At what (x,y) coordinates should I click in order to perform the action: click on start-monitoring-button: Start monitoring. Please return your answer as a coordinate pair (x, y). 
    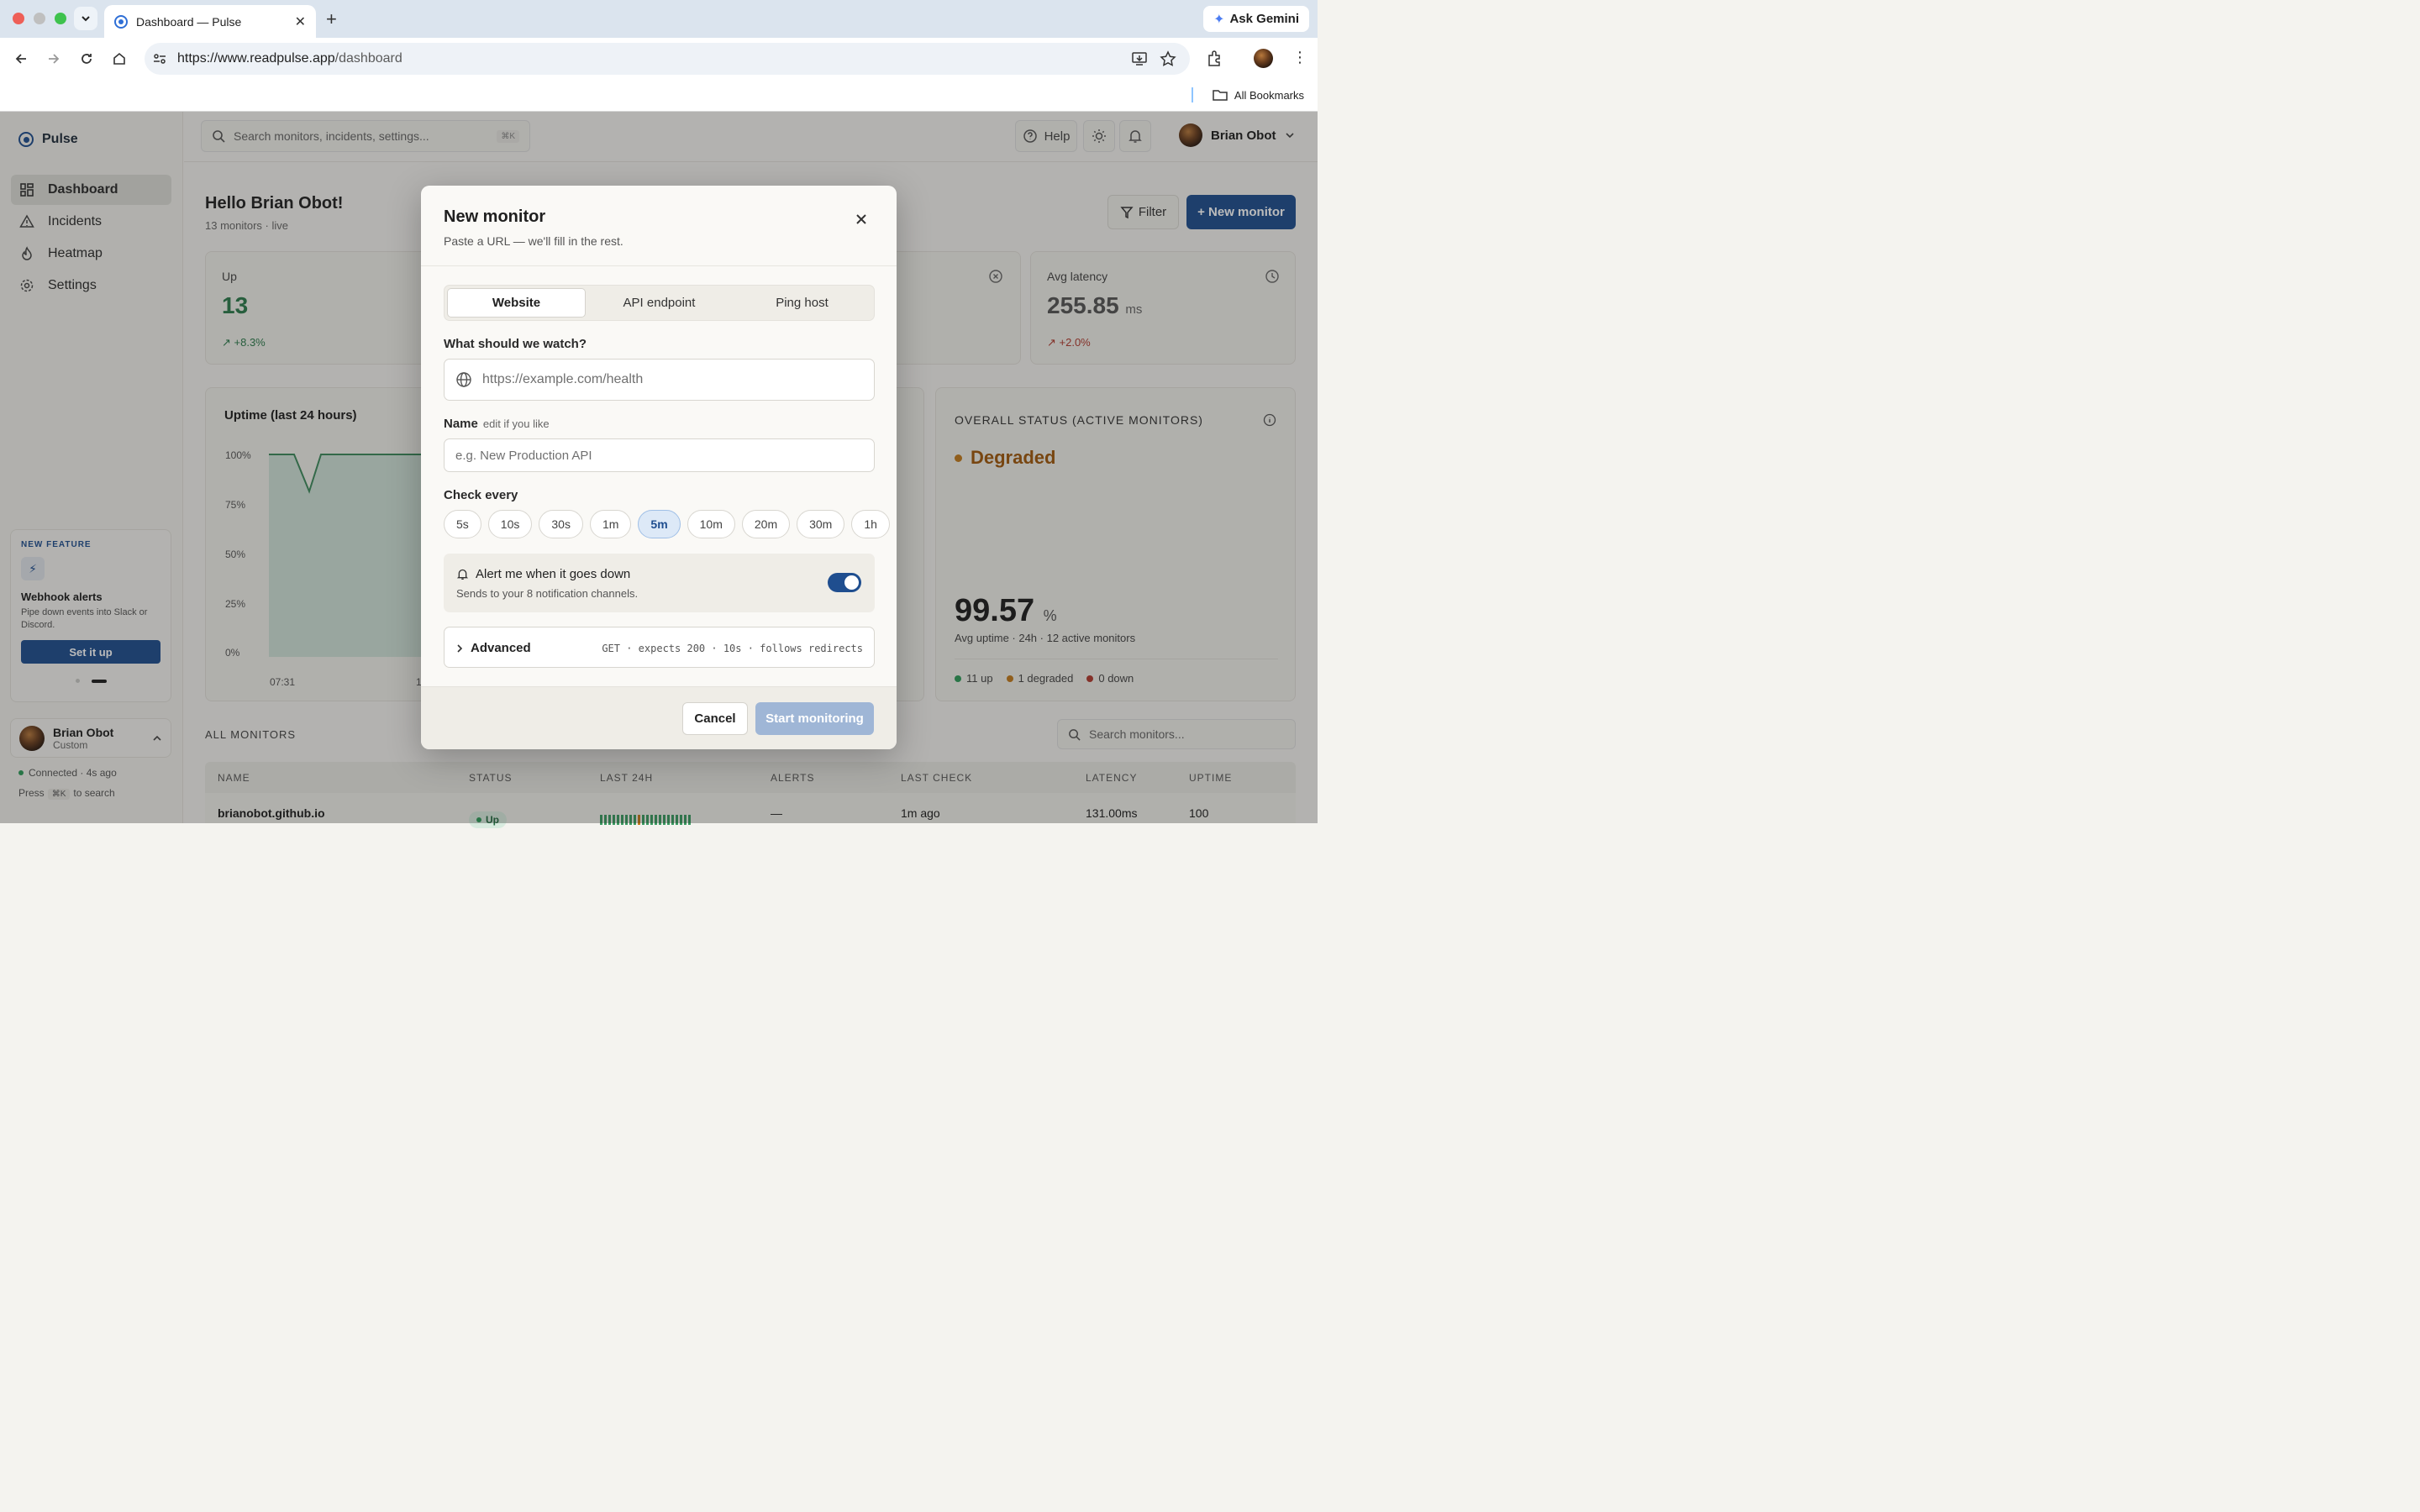
    Looking at the image, I should click on (814, 718).